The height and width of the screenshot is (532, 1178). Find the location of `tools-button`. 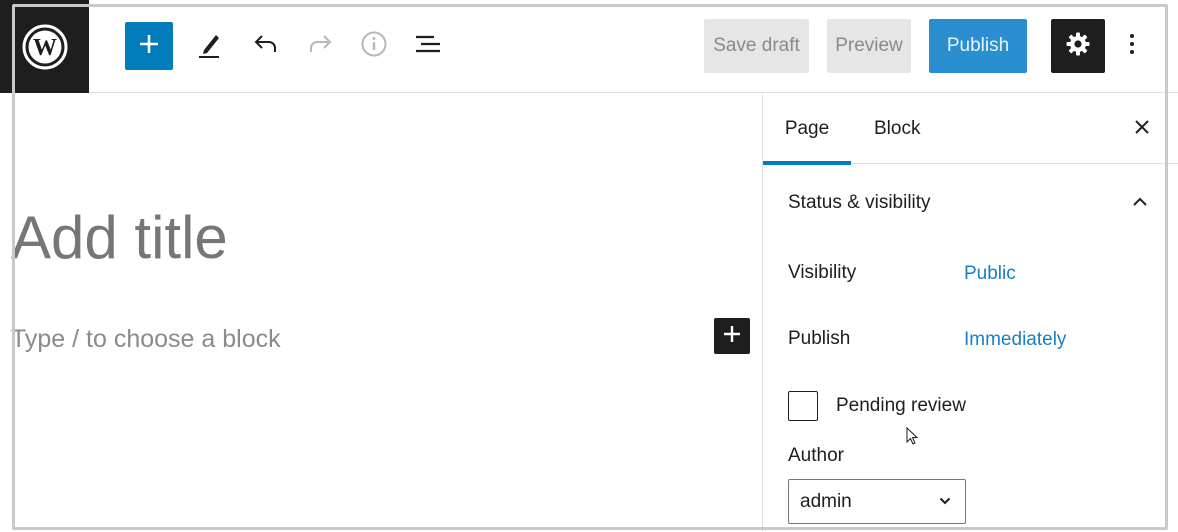

tools-button is located at coordinates (210, 46).